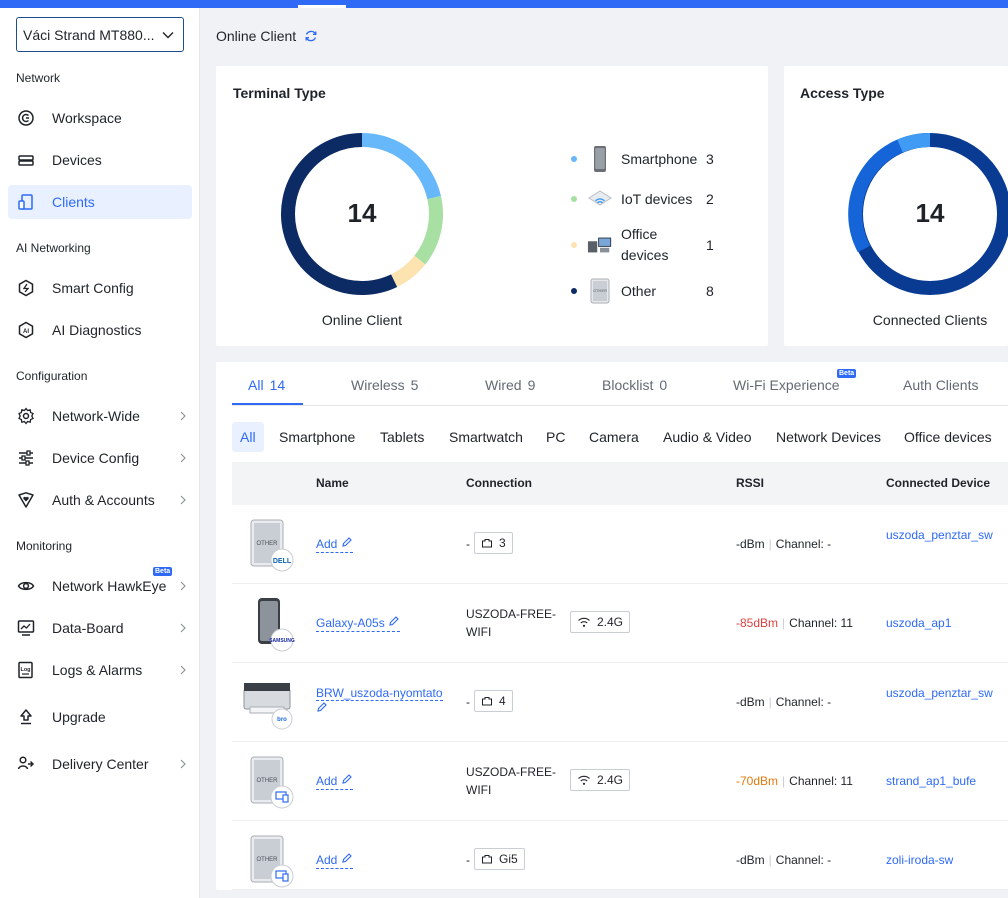 The height and width of the screenshot is (898, 1008). I want to click on col-name: Name, so click(332, 483).